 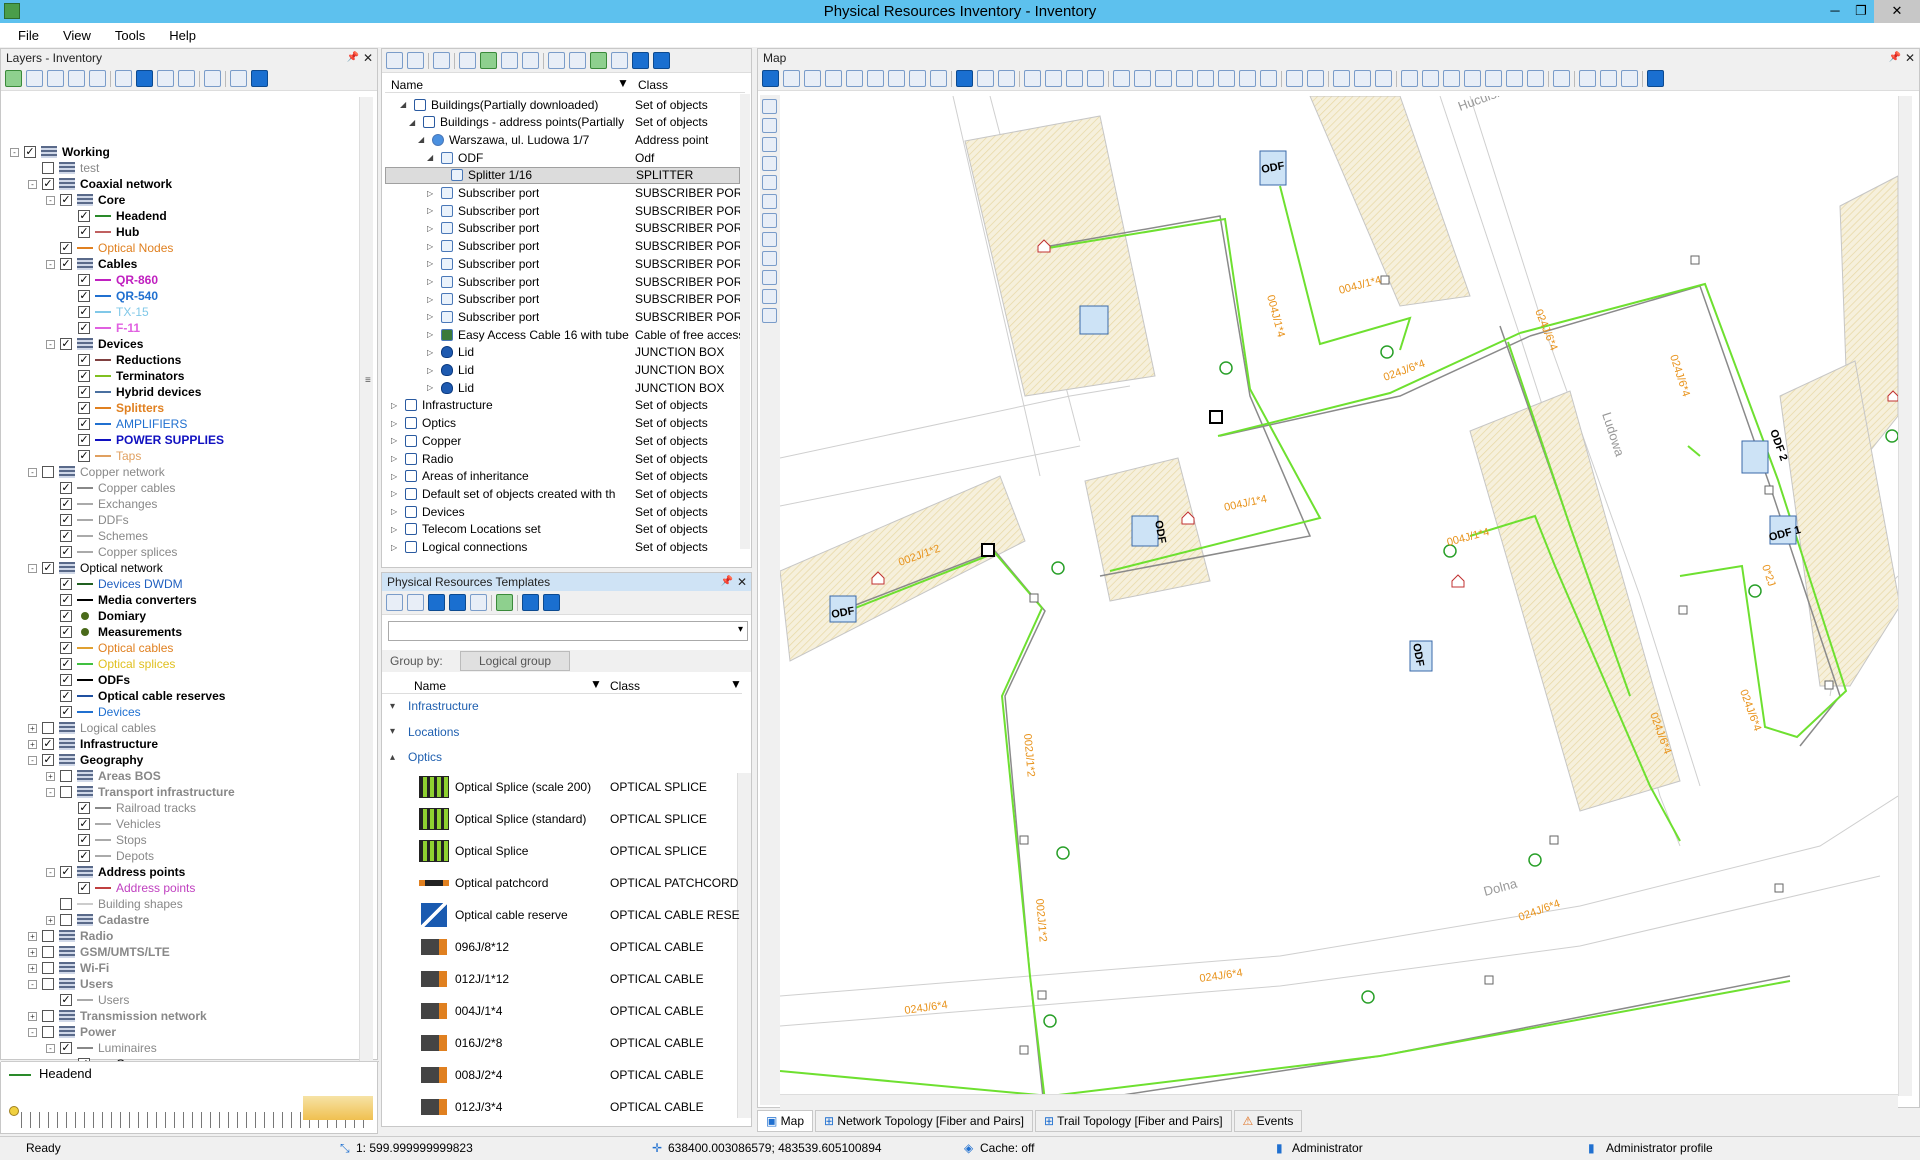 I want to click on tree-row: ◢ Warszawa, ul. Ludowa 1/7 Address point, so click(x=562, y=139).